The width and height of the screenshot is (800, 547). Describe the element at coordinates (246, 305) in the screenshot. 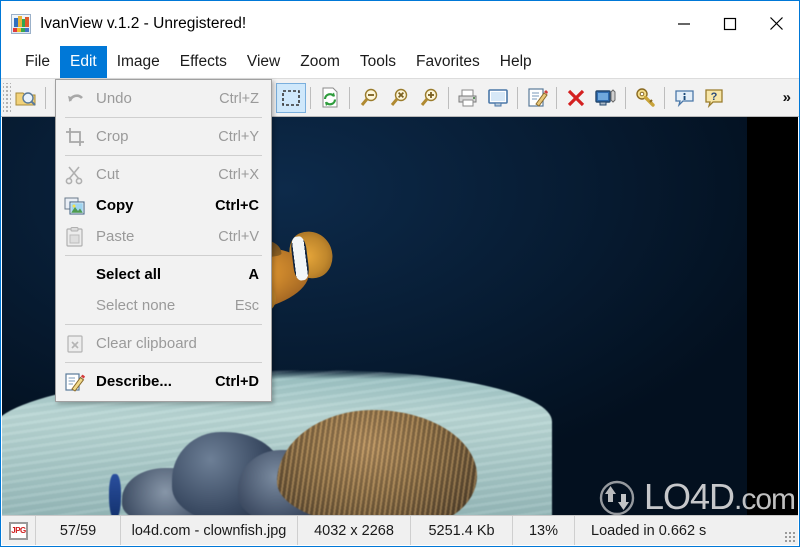

I see `menu-item-shortcut: Esc` at that location.